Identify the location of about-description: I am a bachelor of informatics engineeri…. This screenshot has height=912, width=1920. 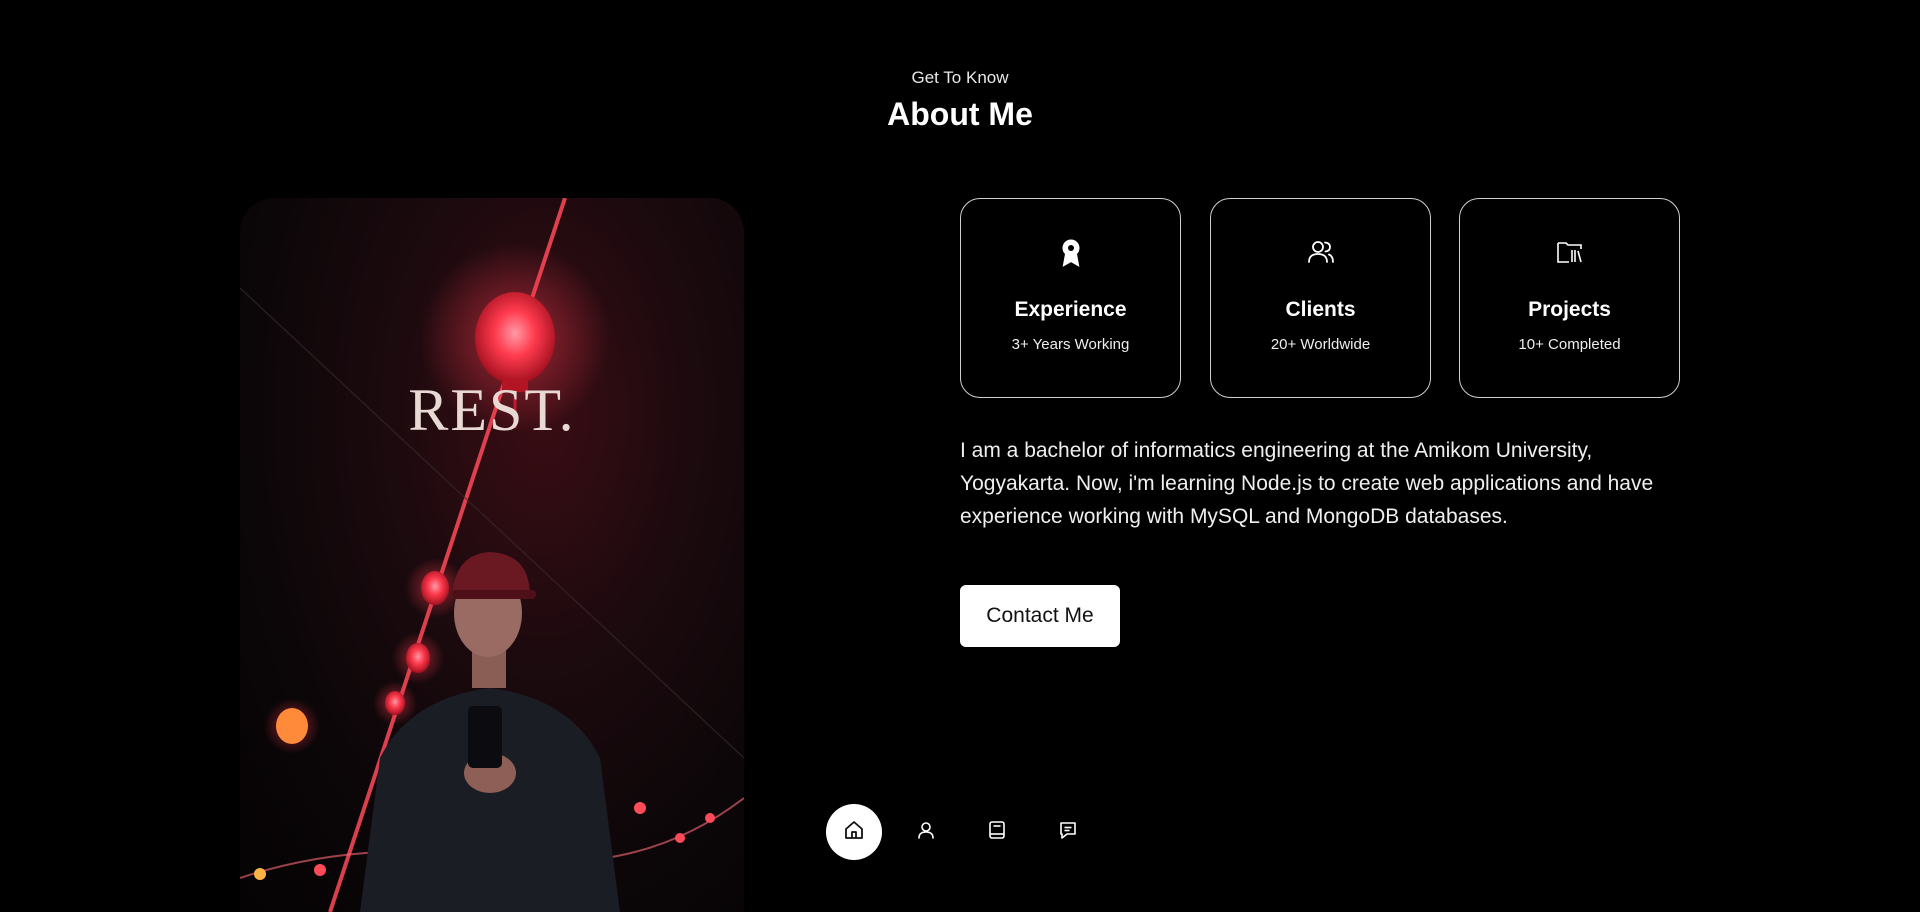
(1307, 483).